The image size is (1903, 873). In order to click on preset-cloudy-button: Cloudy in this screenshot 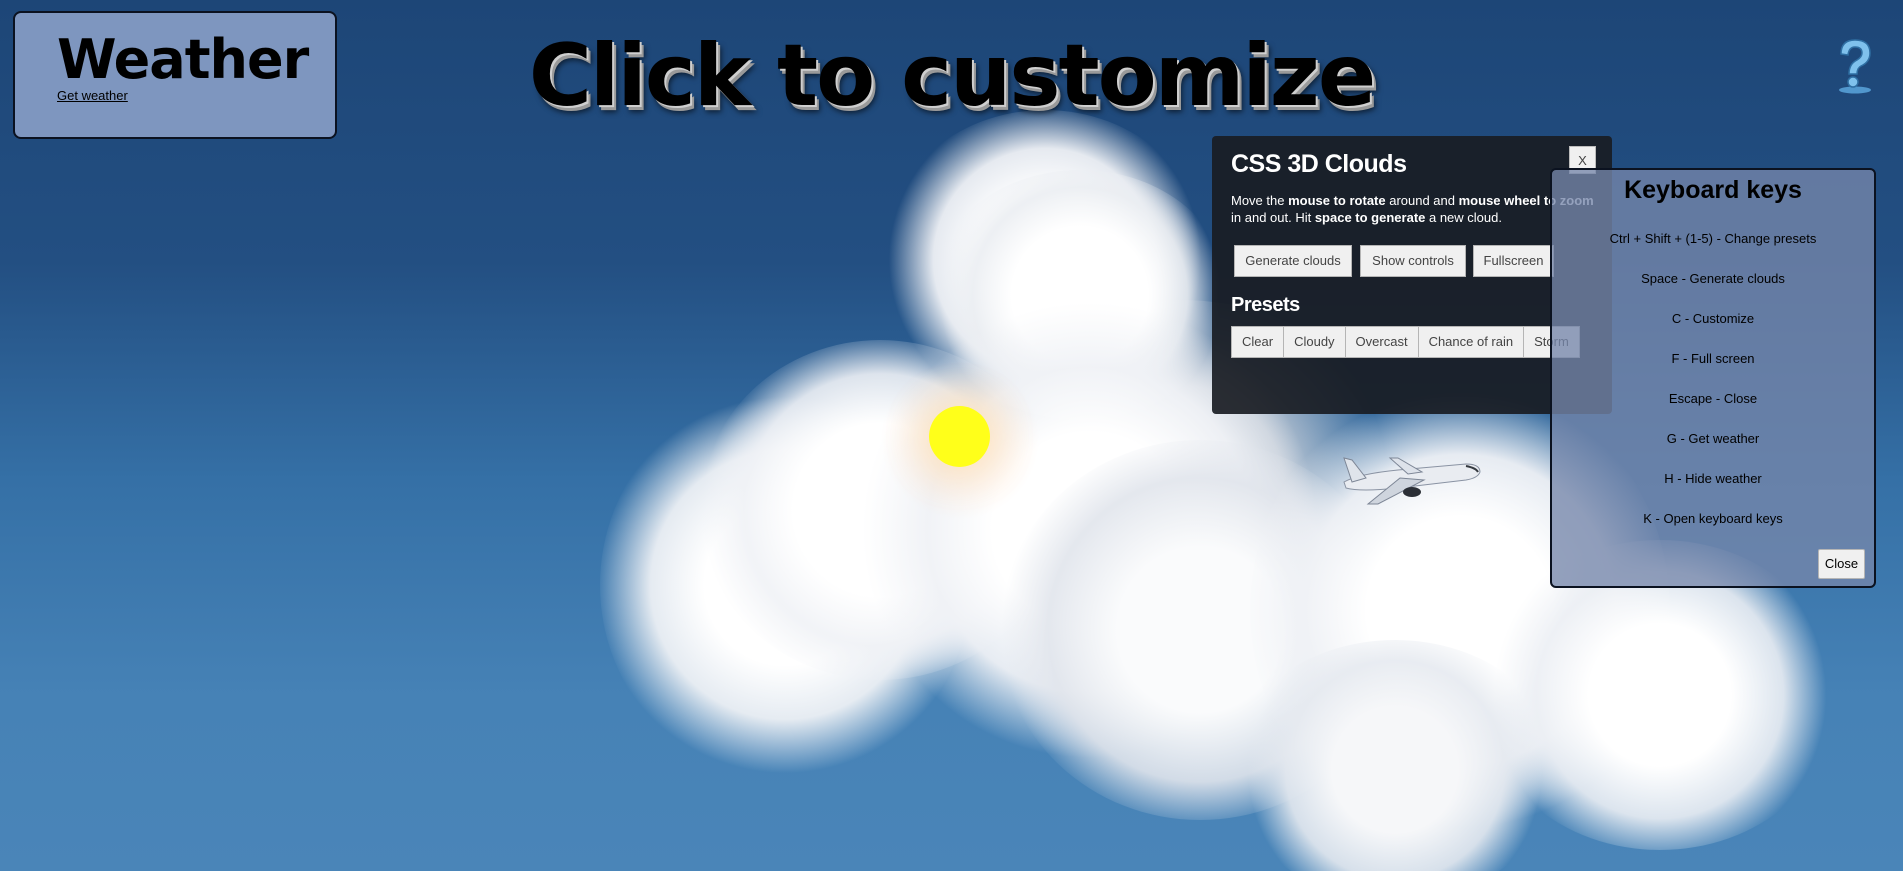, I will do `click(1314, 342)`.